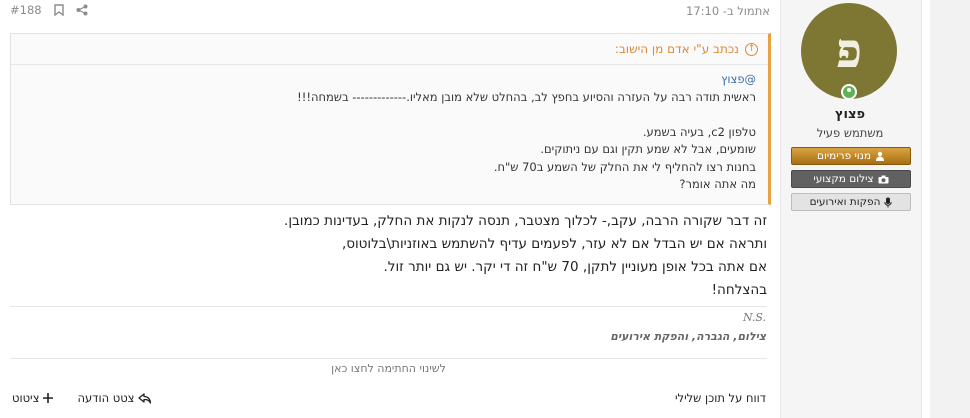  What do you see at coordinates (82, 10) in the screenshot?
I see `share-icon` at bounding box center [82, 10].